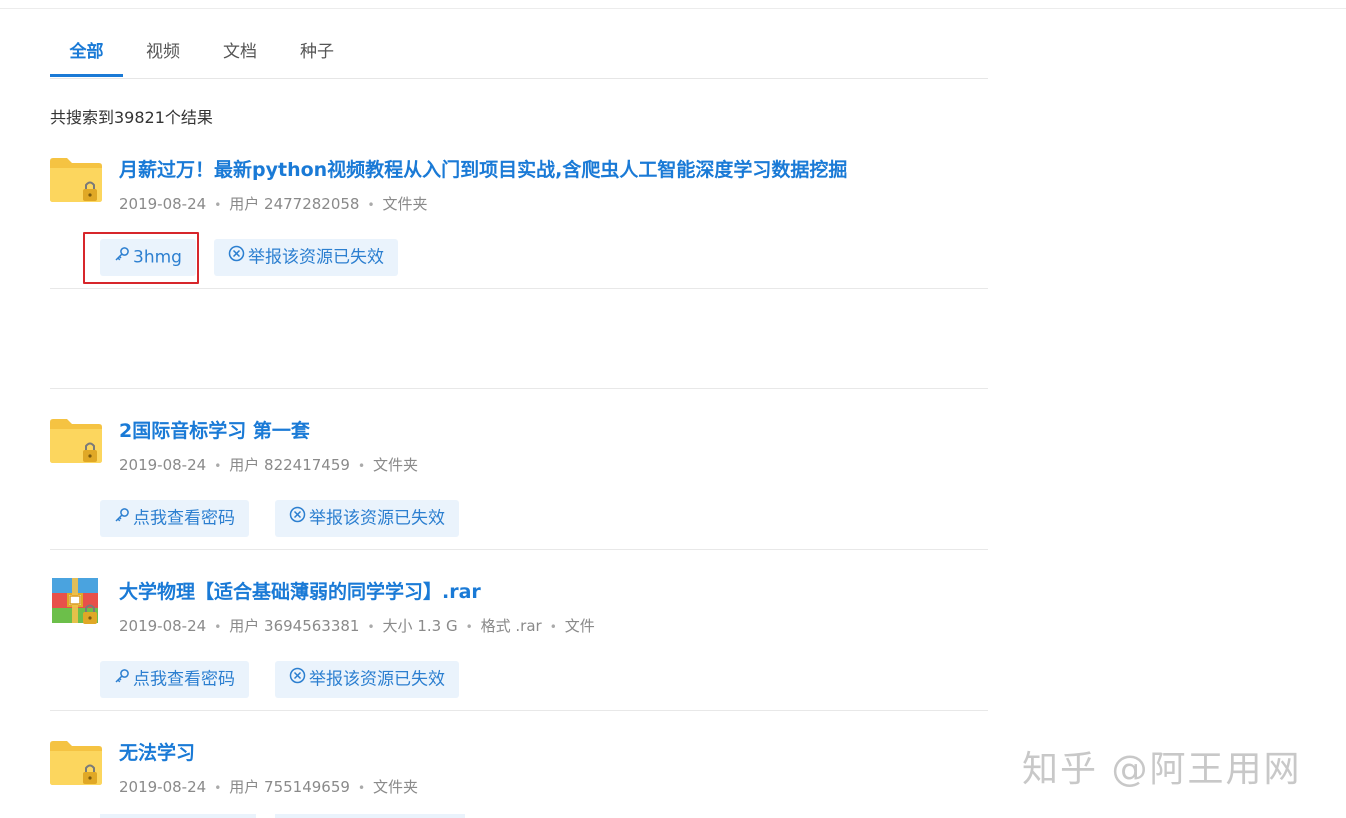 The width and height of the screenshot is (1346, 818). I want to click on result-user: 用户 2477282058, so click(294, 204).